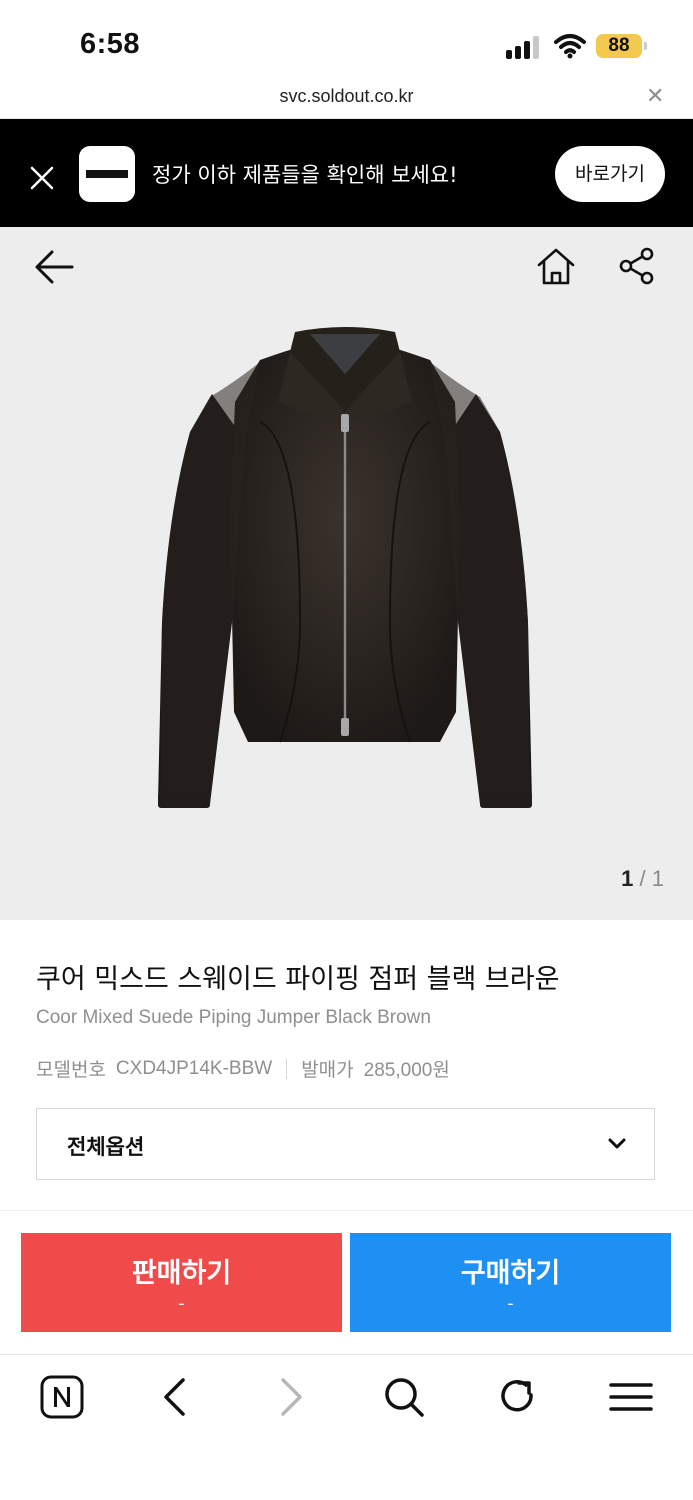 Image resolution: width=693 pixels, height=1500 pixels. What do you see at coordinates (631, 1397) in the screenshot?
I see `menu-icon` at bounding box center [631, 1397].